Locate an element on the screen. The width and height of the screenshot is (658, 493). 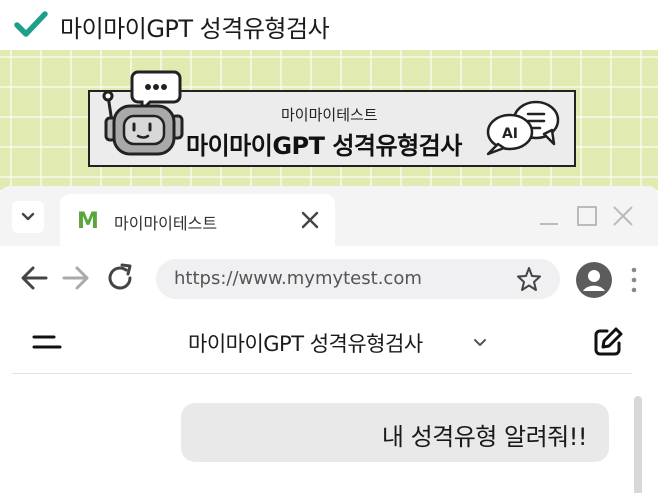
favicon-letter: M is located at coordinates (88, 220).